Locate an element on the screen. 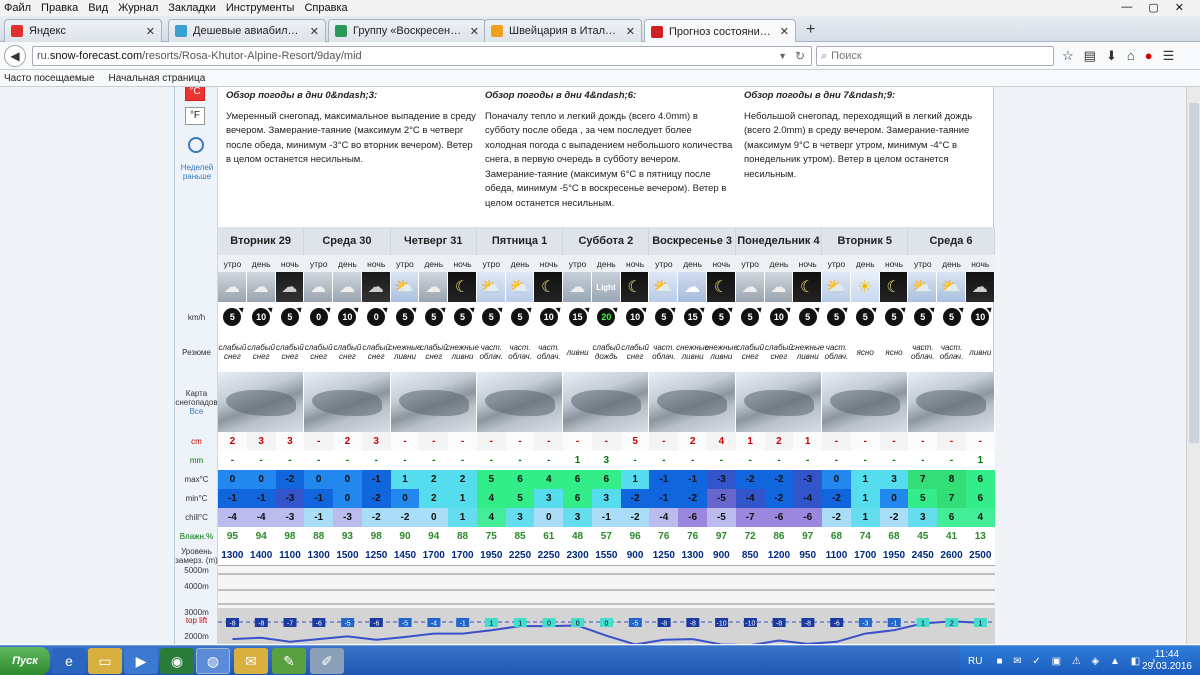 The width and height of the screenshot is (1200, 675). reload-icon: ↻ is located at coordinates (800, 56).